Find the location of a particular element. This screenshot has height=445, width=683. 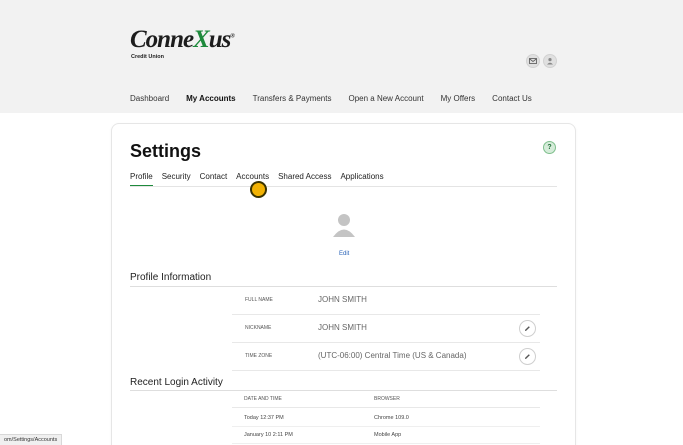

edit-time-zone-pencil-icon is located at coordinates (527, 356).